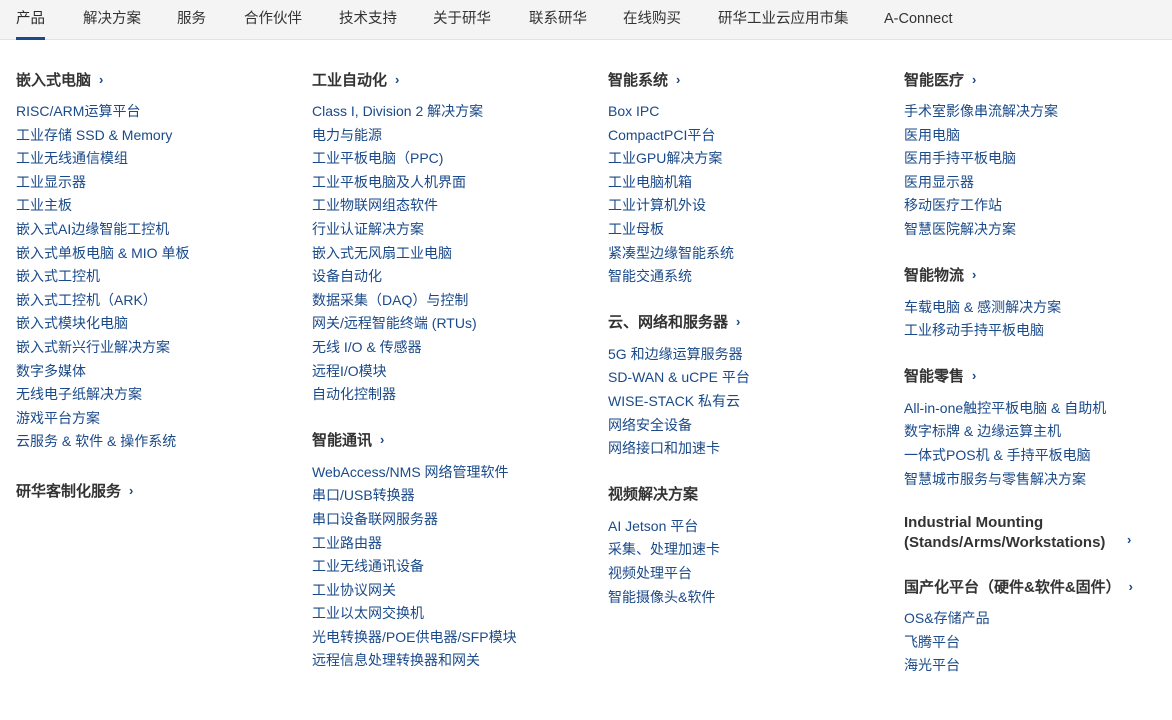  Describe the element at coordinates (457, 440) in the screenshot. I see `category-smart-communication: 智能通讯 ›` at that location.